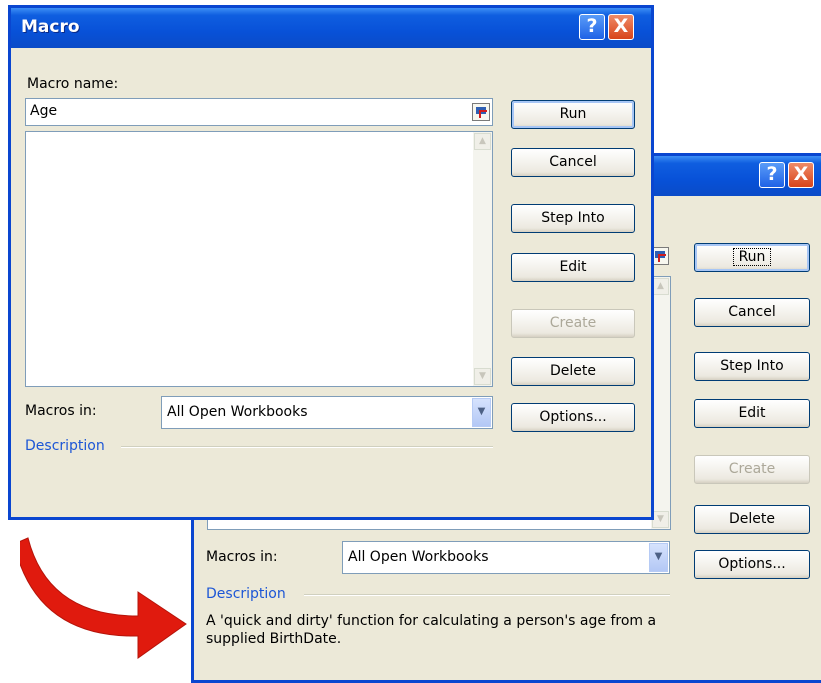 This screenshot has width=821, height=683. What do you see at coordinates (50, 27) in the screenshot?
I see `dialog-title: Macro` at bounding box center [50, 27].